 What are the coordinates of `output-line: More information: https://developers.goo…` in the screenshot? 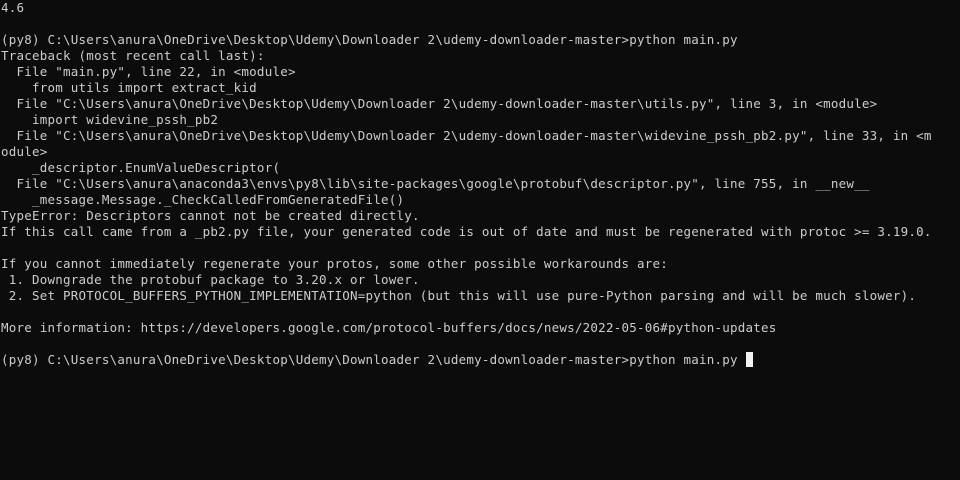 It's located at (389, 327).